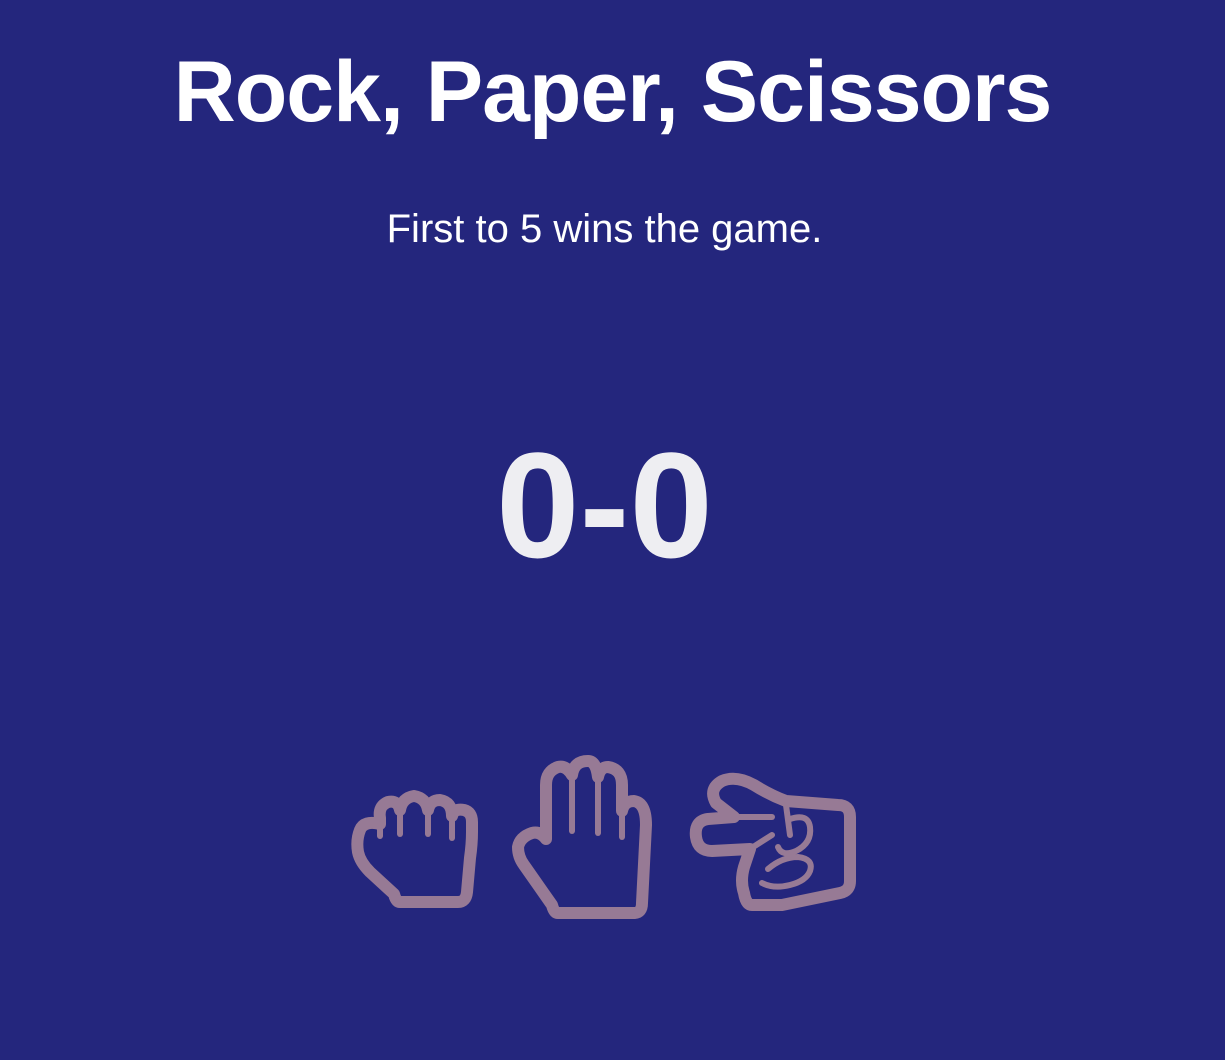 Image resolution: width=1225 pixels, height=1060 pixels. Describe the element at coordinates (613, 92) in the screenshot. I see `page-title: Rock, Paper, Scissors` at that location.